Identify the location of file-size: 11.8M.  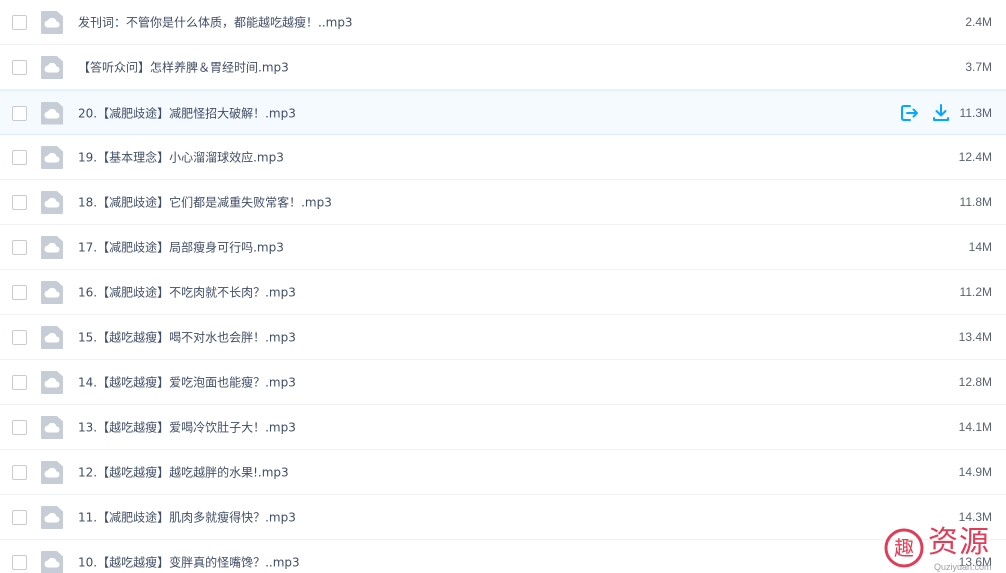
(975, 202).